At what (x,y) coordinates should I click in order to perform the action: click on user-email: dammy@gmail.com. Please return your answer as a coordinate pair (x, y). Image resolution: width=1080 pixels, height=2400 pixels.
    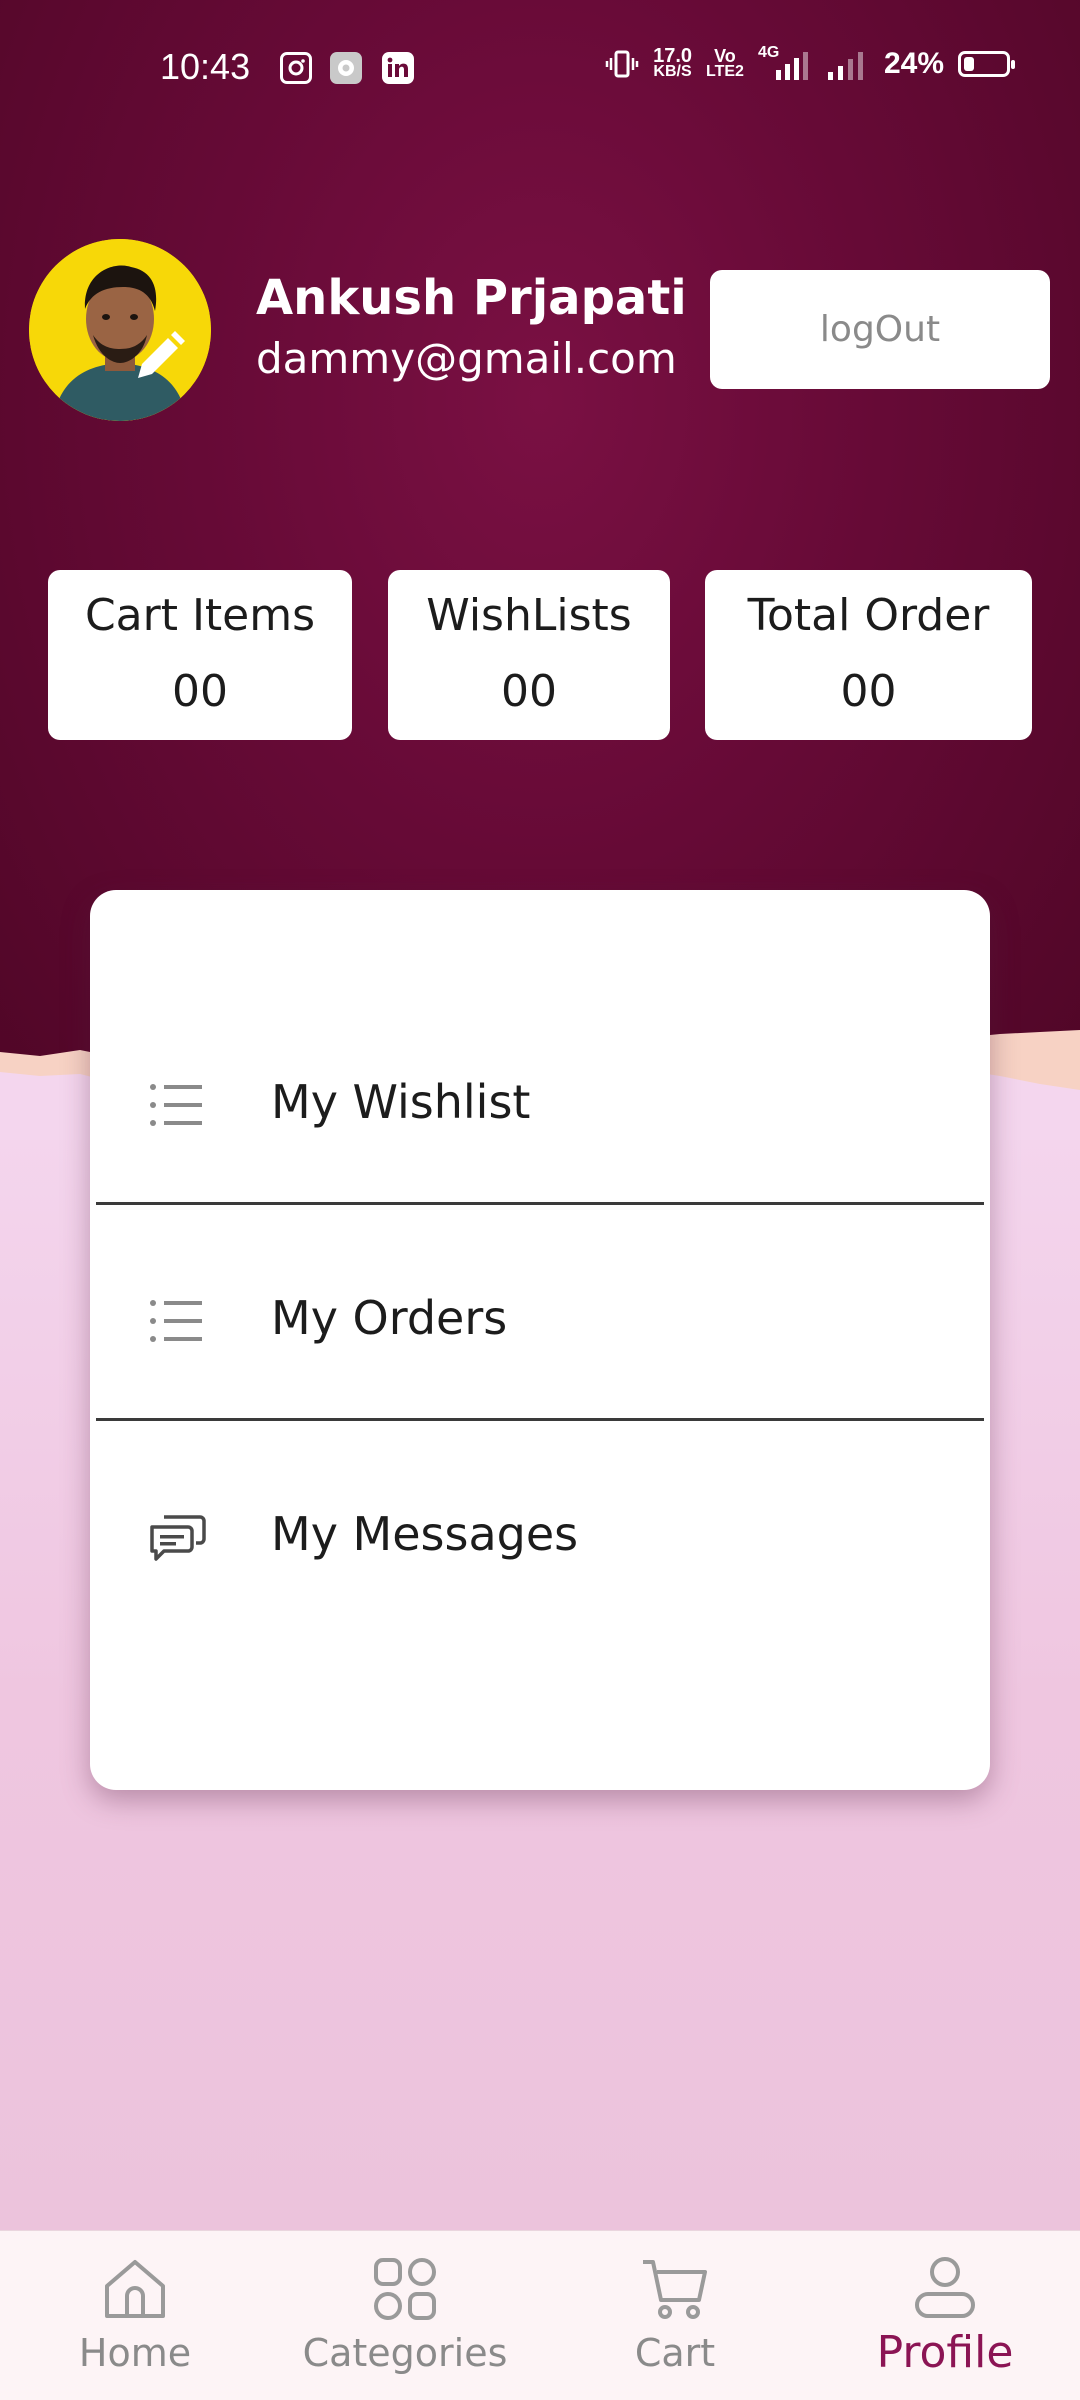
    Looking at the image, I should click on (466, 358).